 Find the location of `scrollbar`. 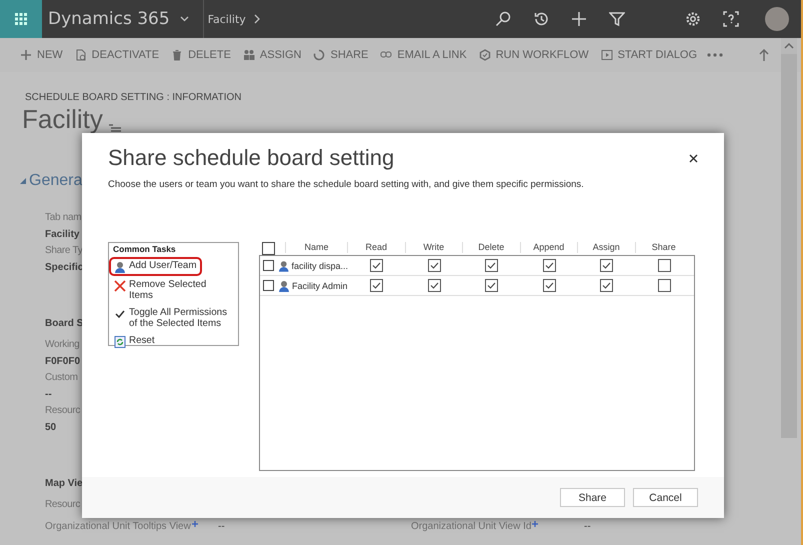

scrollbar is located at coordinates (789, 238).